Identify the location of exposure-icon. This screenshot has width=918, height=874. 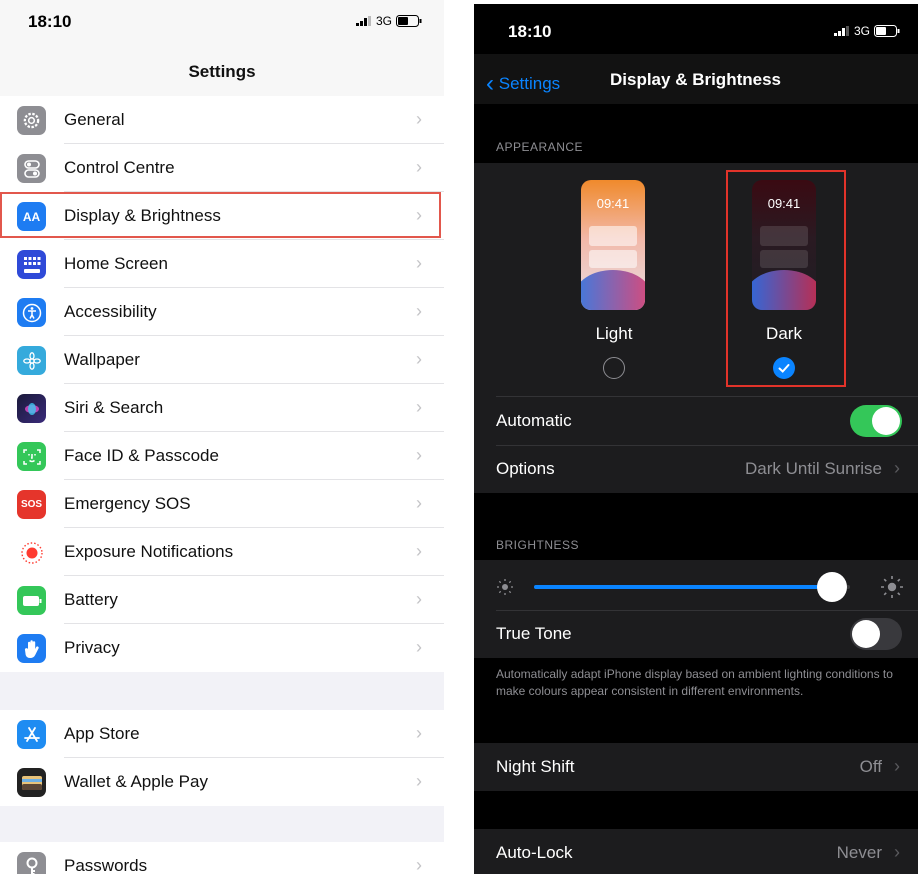
(31, 552).